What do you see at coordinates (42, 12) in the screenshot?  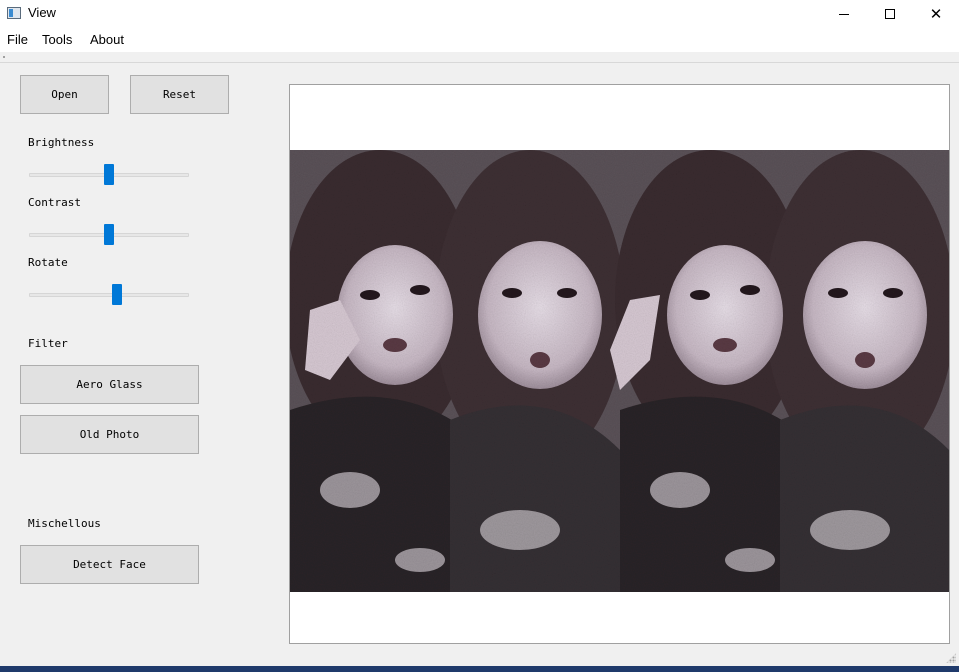 I see `window-title: View` at bounding box center [42, 12].